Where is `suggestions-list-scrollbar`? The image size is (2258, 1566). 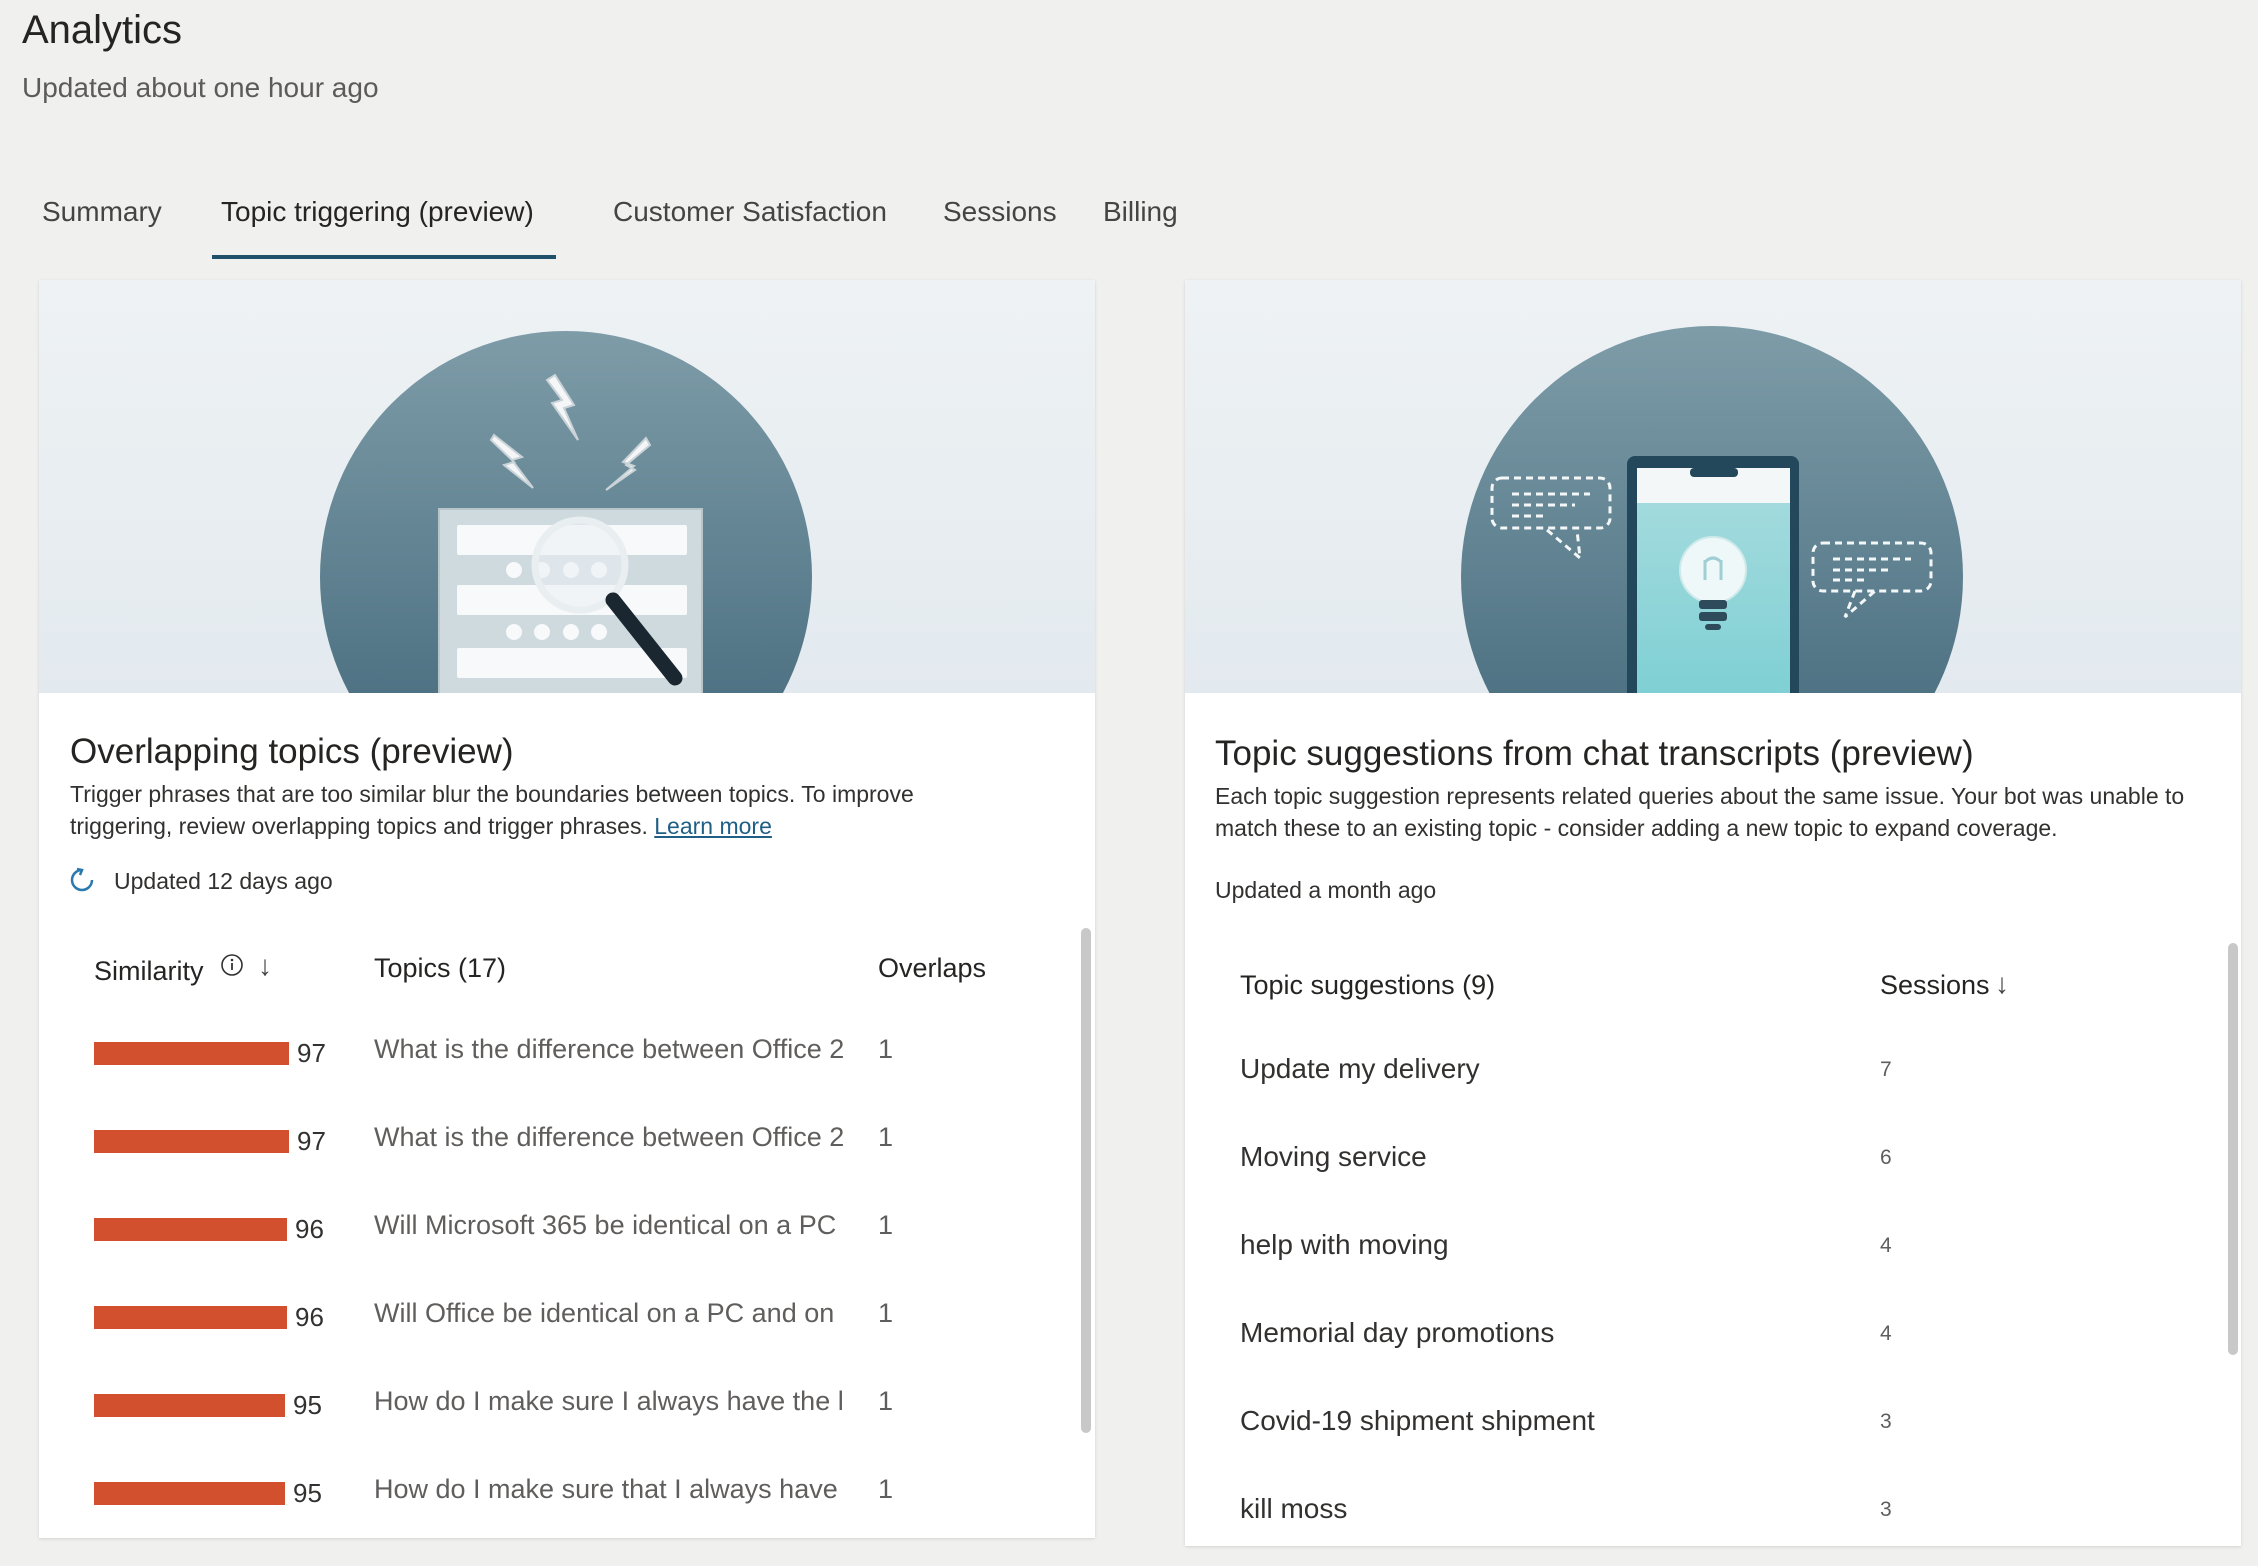
suggestions-list-scrollbar is located at coordinates (2233, 1149).